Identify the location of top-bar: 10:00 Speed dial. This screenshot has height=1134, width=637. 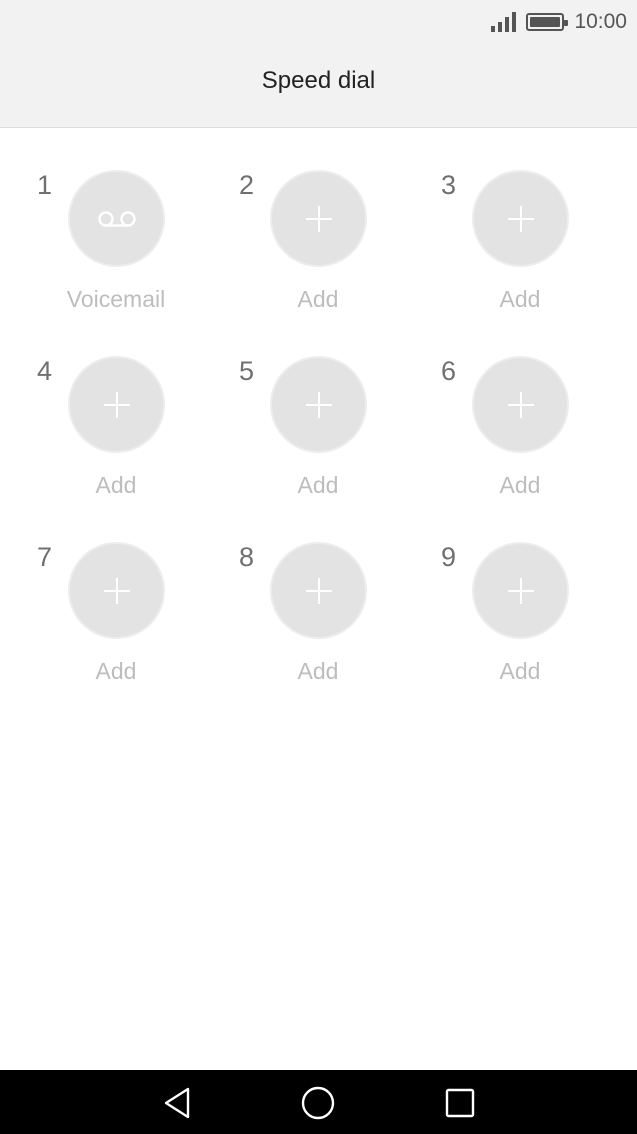
(318, 64).